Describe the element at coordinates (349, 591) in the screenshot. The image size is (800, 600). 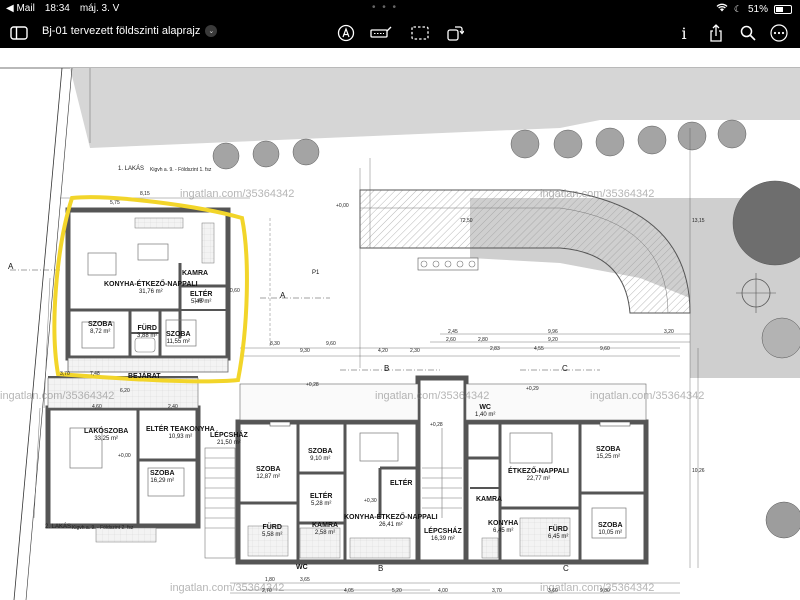
I see `dimension-label: 4,05` at that location.